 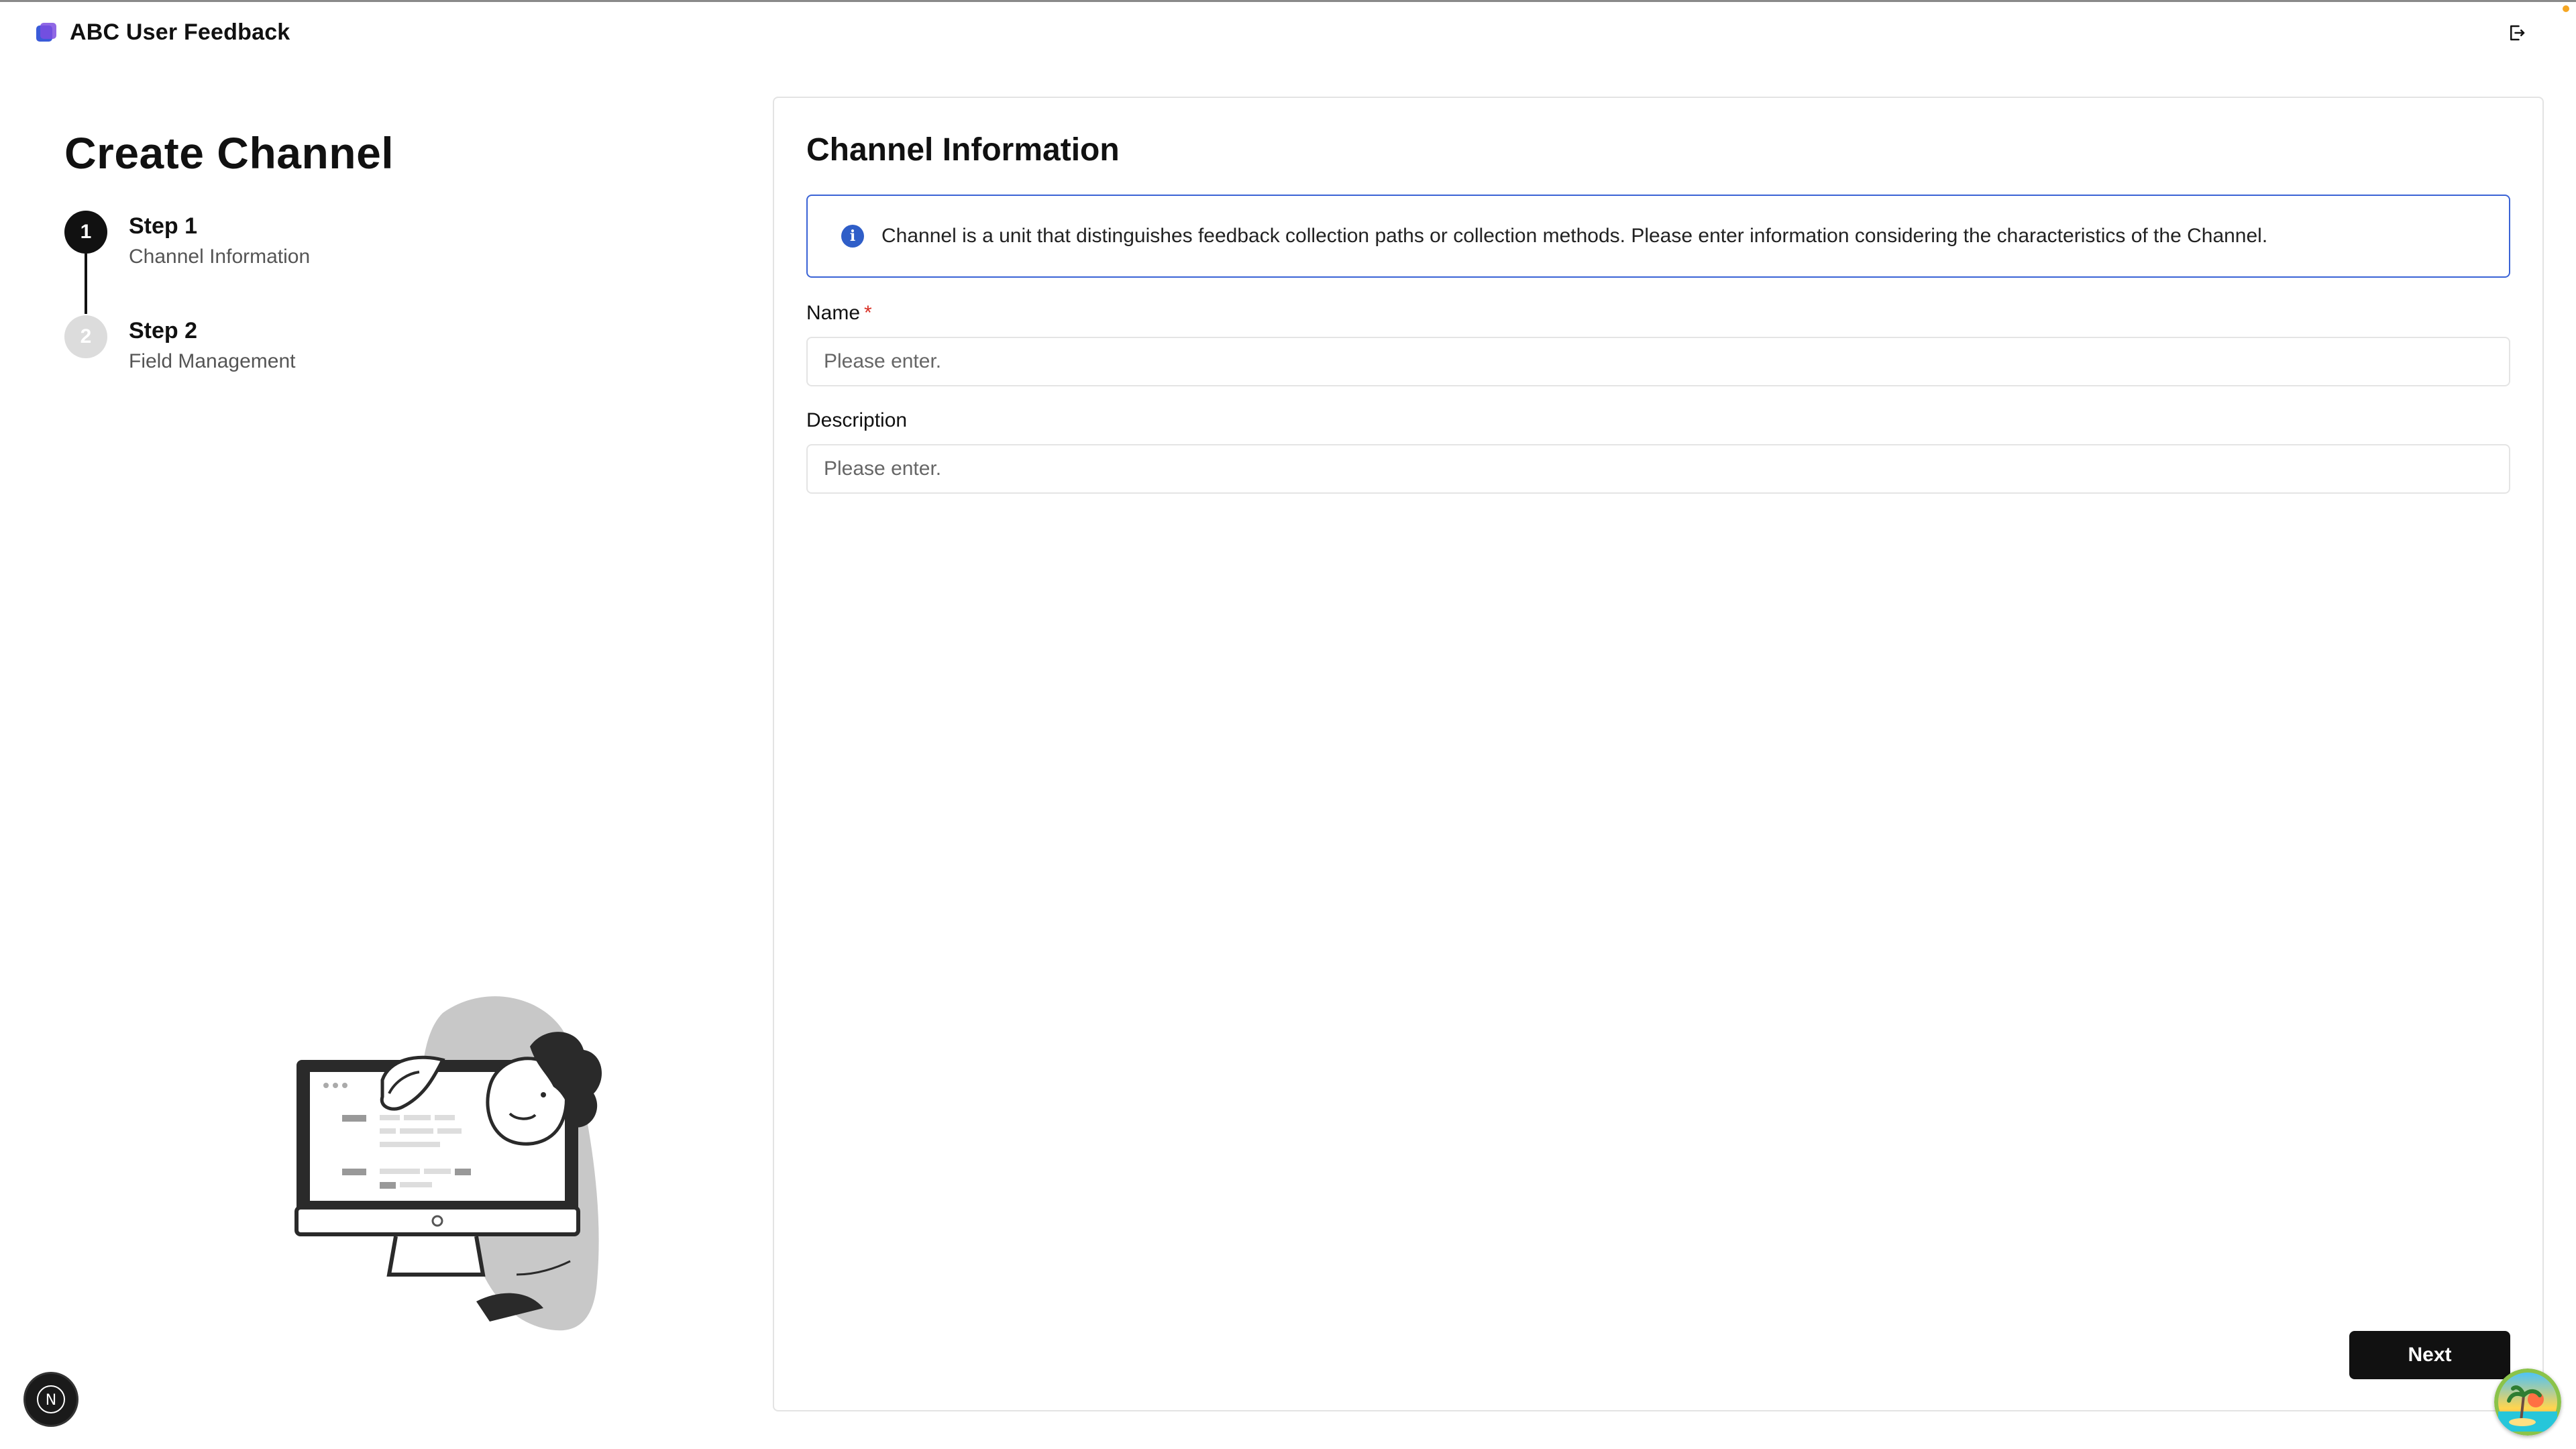 What do you see at coordinates (852, 236) in the screenshot?
I see `info-icon: i` at bounding box center [852, 236].